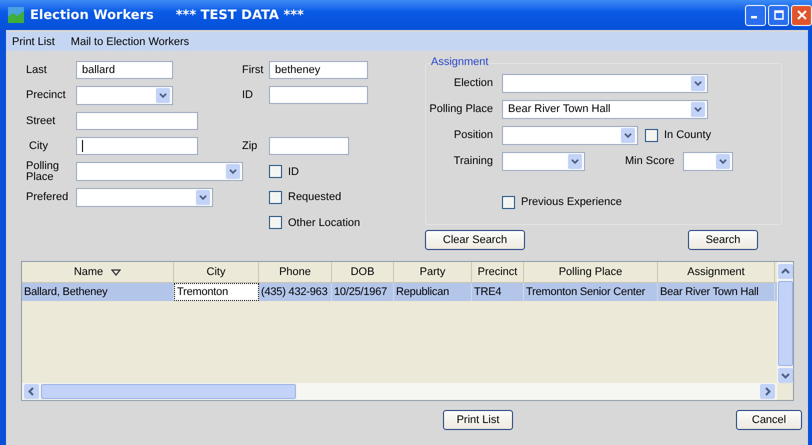  I want to click on table-cell: Republican, so click(433, 292).